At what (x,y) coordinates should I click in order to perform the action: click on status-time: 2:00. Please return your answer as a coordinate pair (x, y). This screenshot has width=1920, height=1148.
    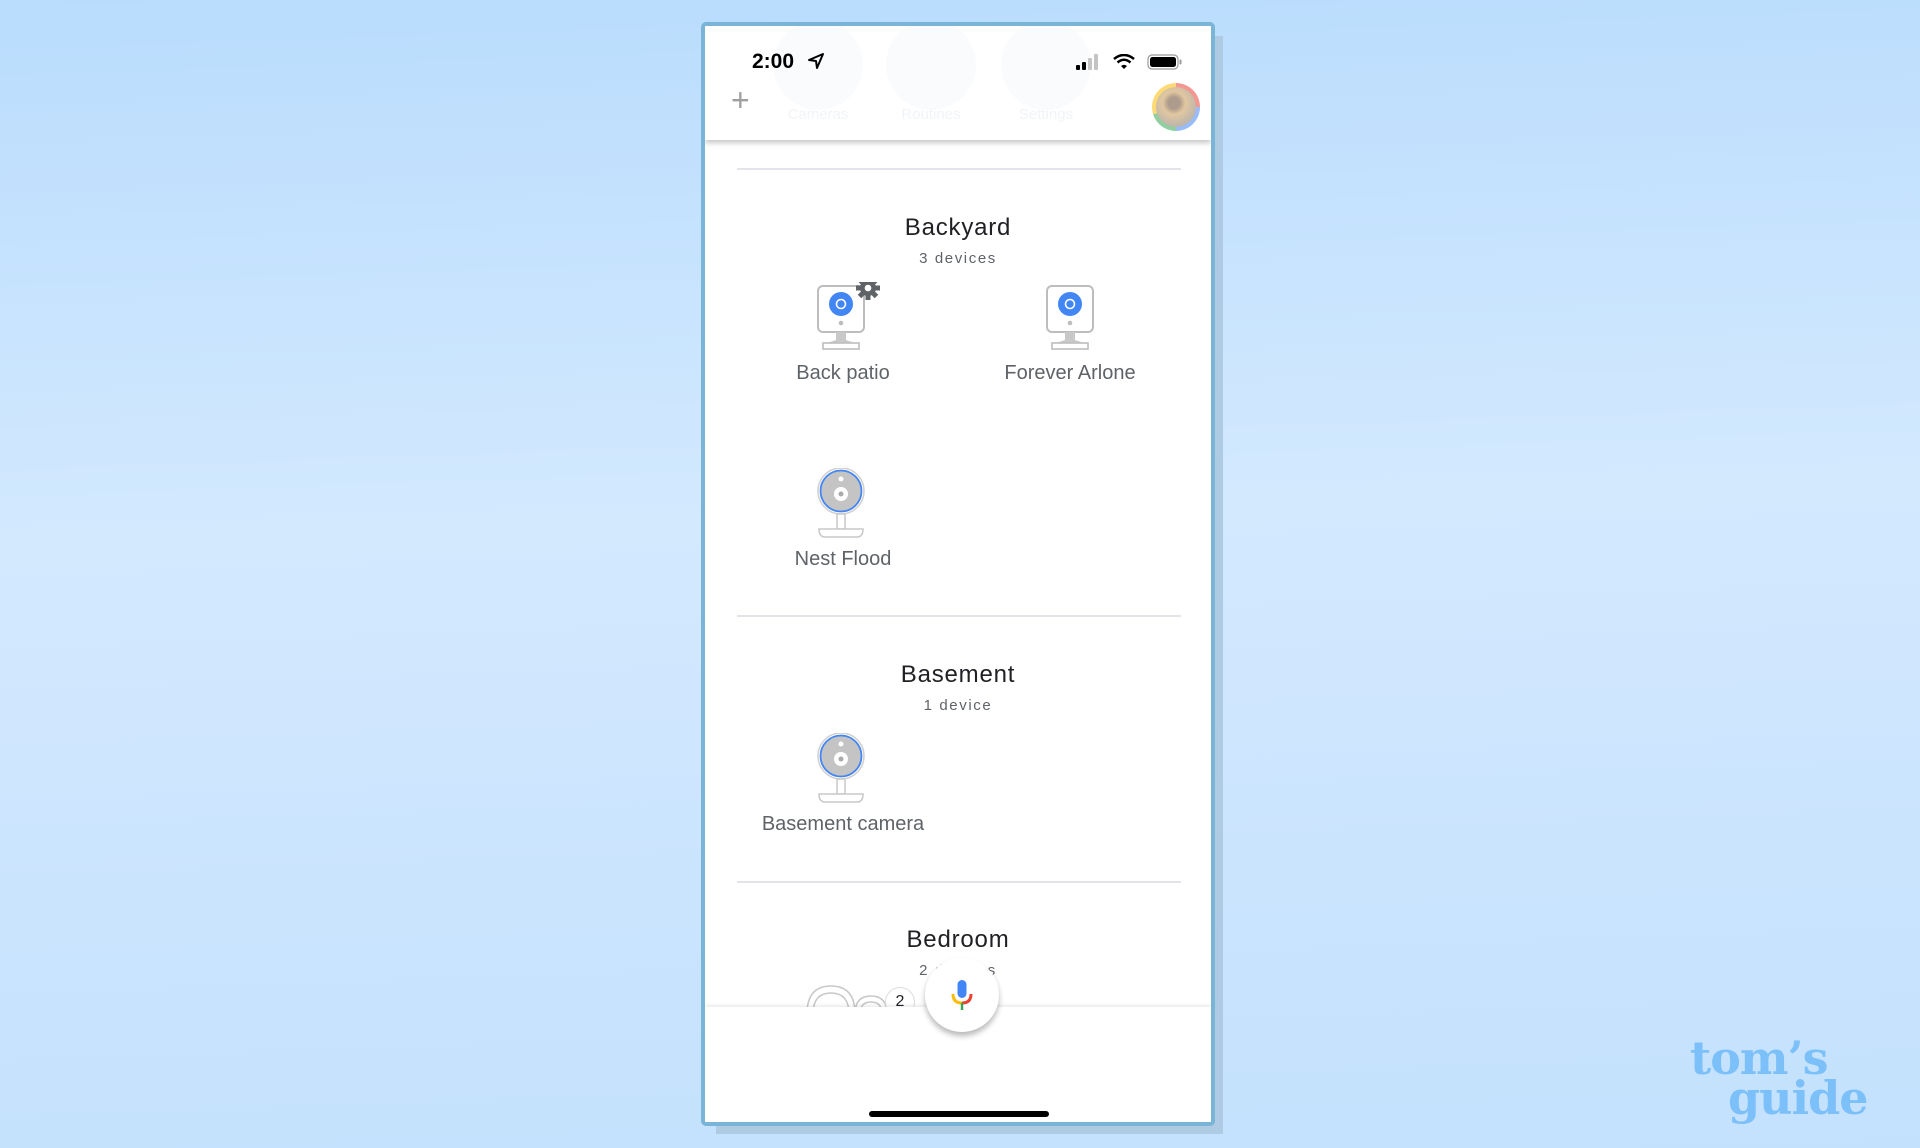
    Looking at the image, I should click on (773, 61).